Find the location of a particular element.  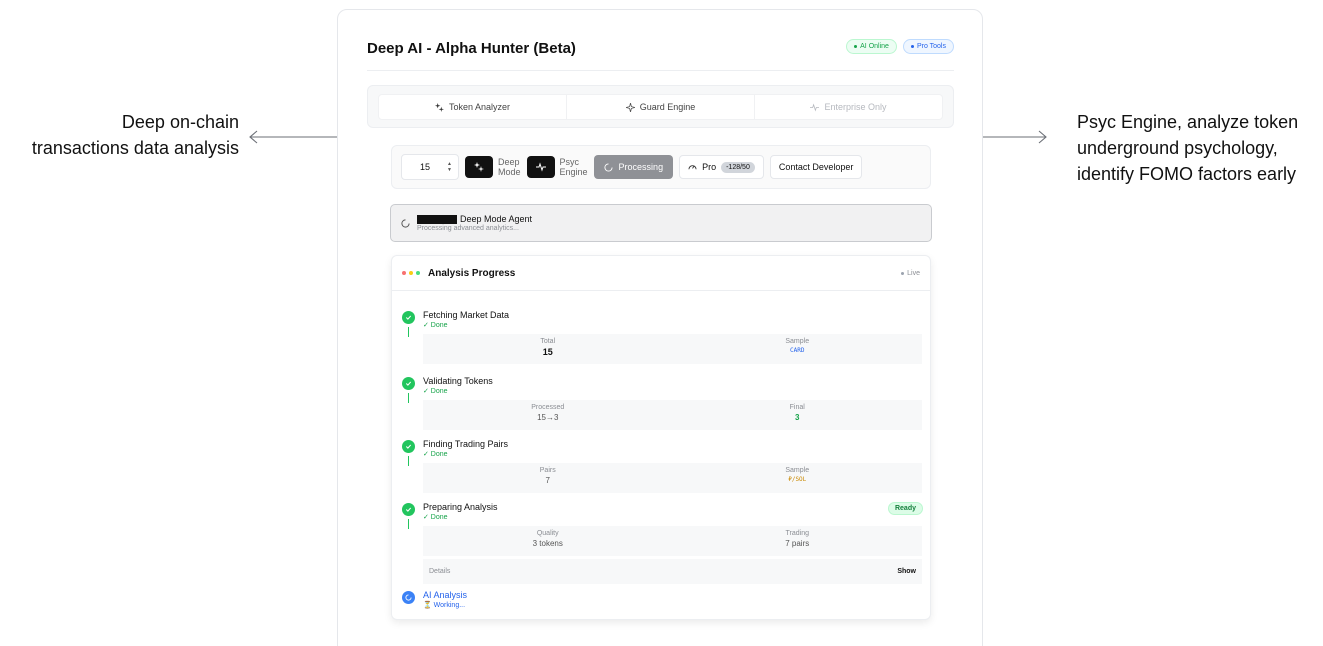

step-metrics: Pairs 7 Sample ₽/SOL is located at coordinates (672, 478).